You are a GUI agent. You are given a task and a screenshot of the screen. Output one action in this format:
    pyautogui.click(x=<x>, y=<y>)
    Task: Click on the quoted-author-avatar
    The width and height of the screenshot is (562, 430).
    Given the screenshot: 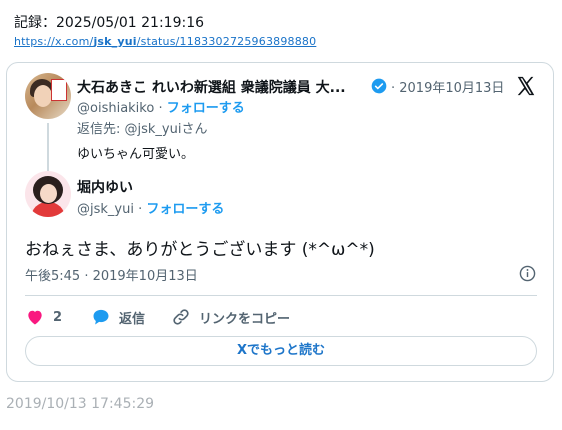 What is the action you would take?
    pyautogui.click(x=48, y=96)
    